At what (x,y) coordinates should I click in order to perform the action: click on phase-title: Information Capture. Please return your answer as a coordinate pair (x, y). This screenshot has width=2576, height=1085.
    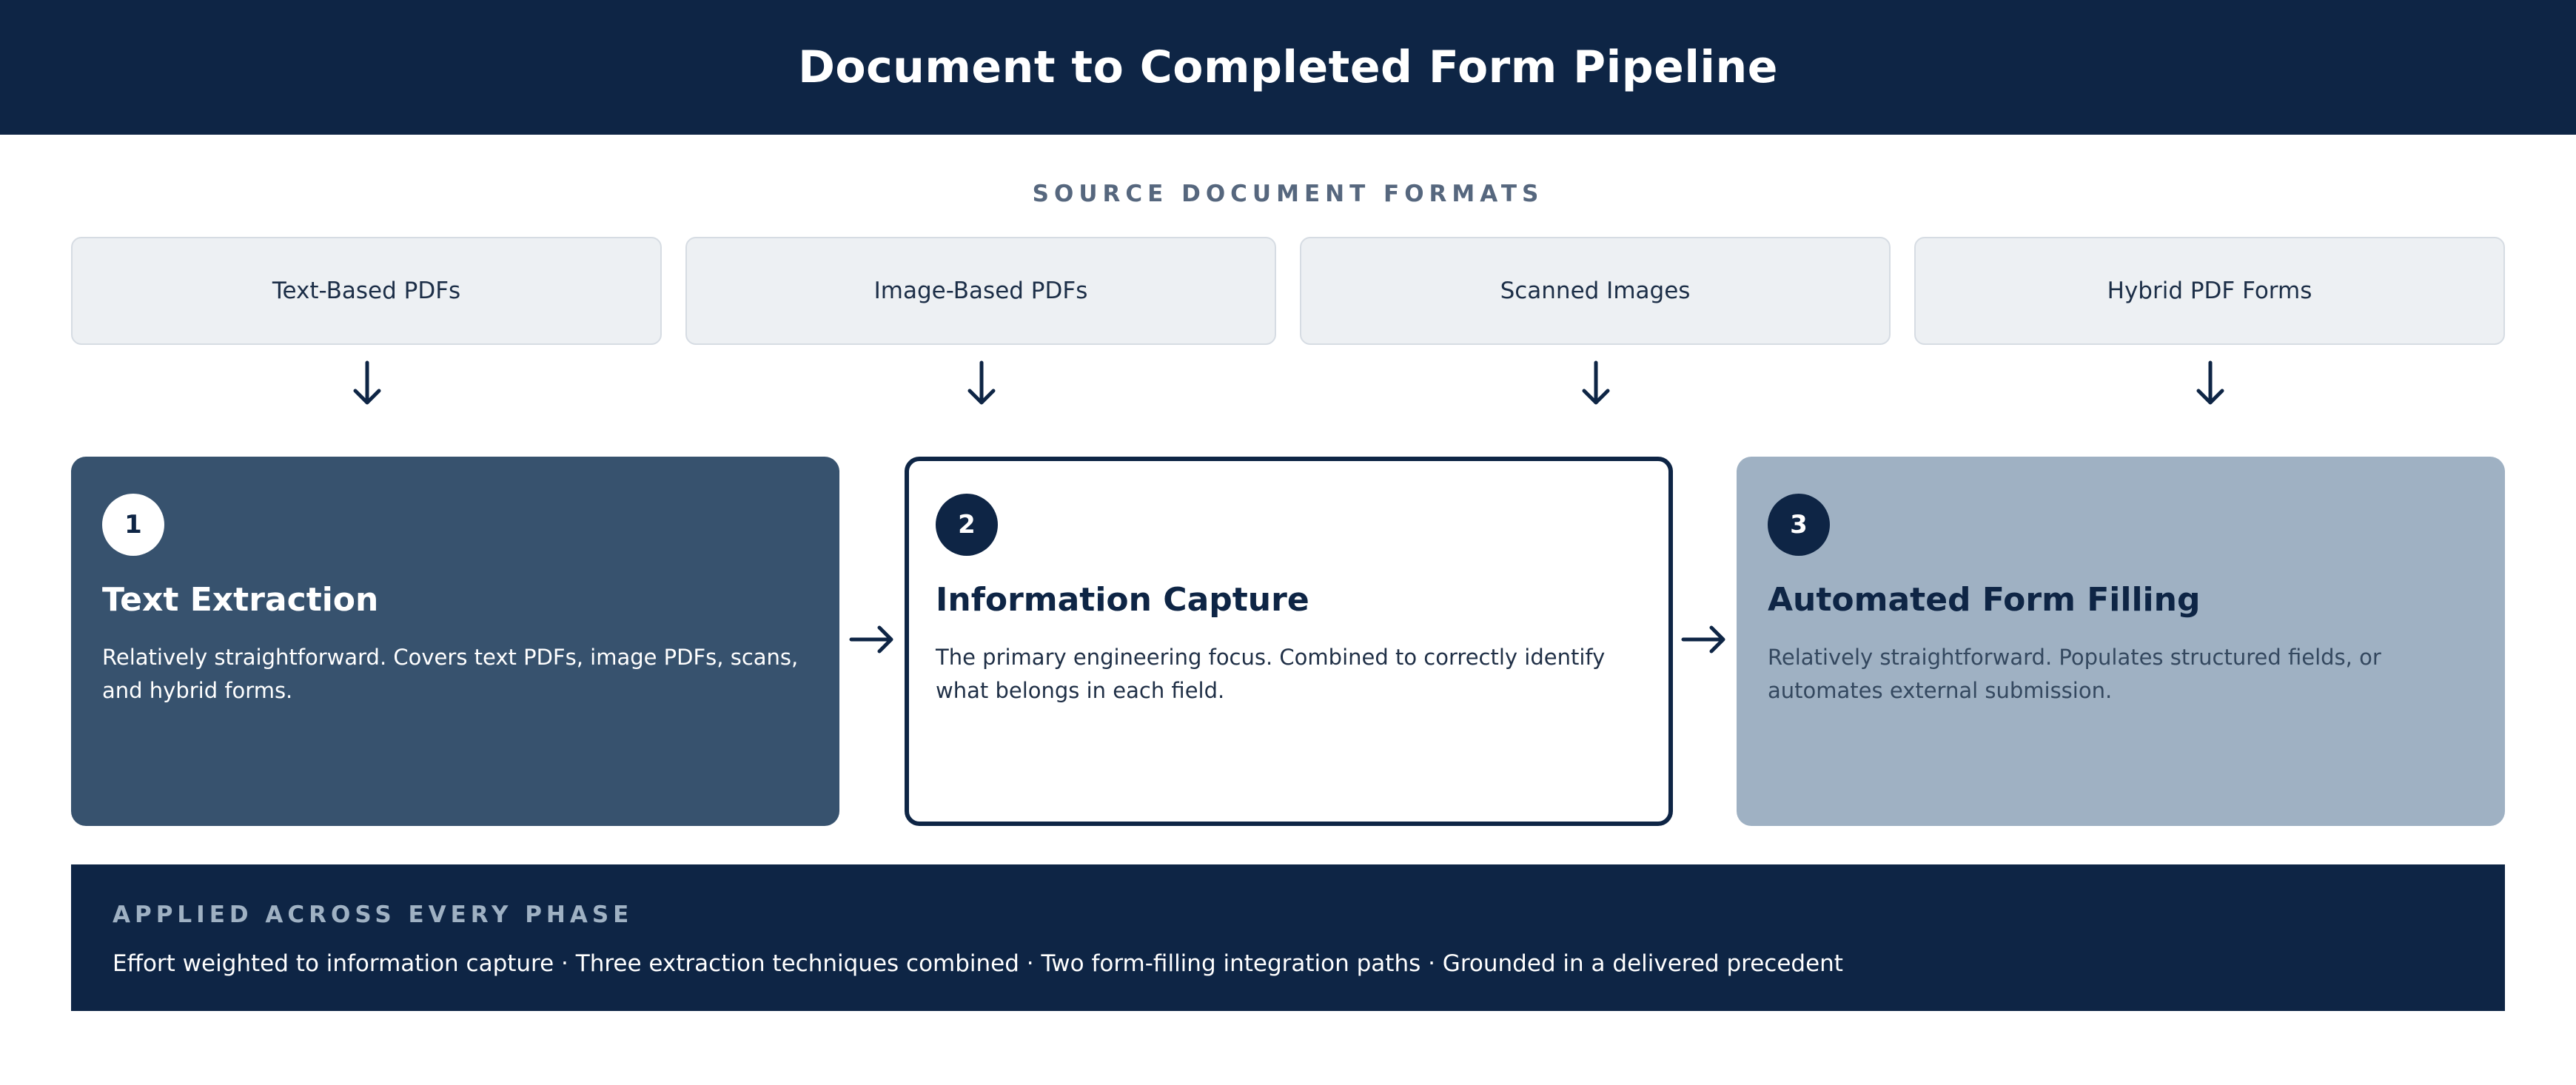
    Looking at the image, I should click on (1122, 600).